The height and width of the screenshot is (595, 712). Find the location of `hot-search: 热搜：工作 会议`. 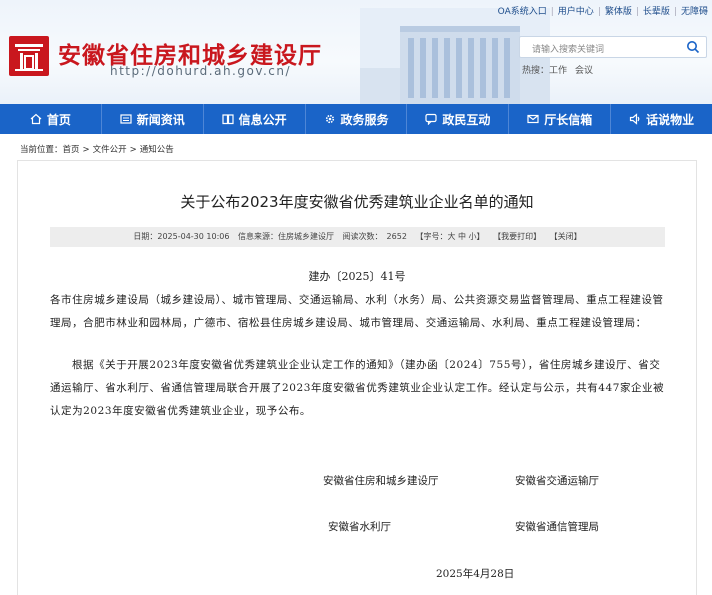

hot-search: 热搜：工作 会议 is located at coordinates (561, 69).